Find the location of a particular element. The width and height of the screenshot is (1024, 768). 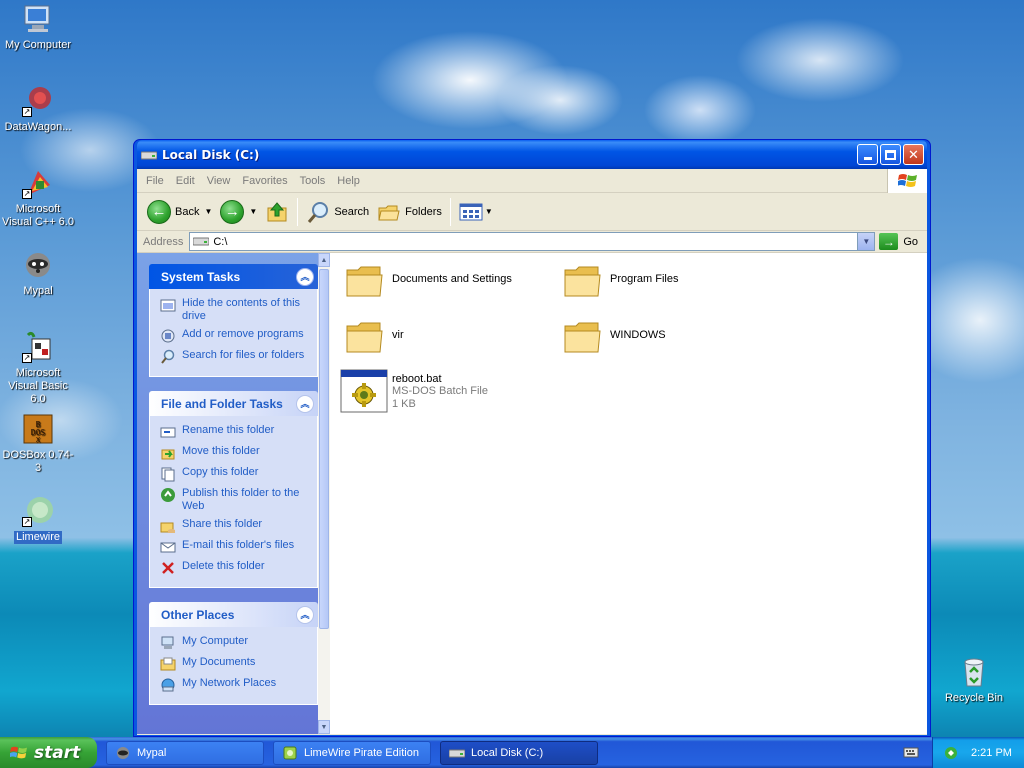

close-button: ✕ is located at coordinates (913, 154).